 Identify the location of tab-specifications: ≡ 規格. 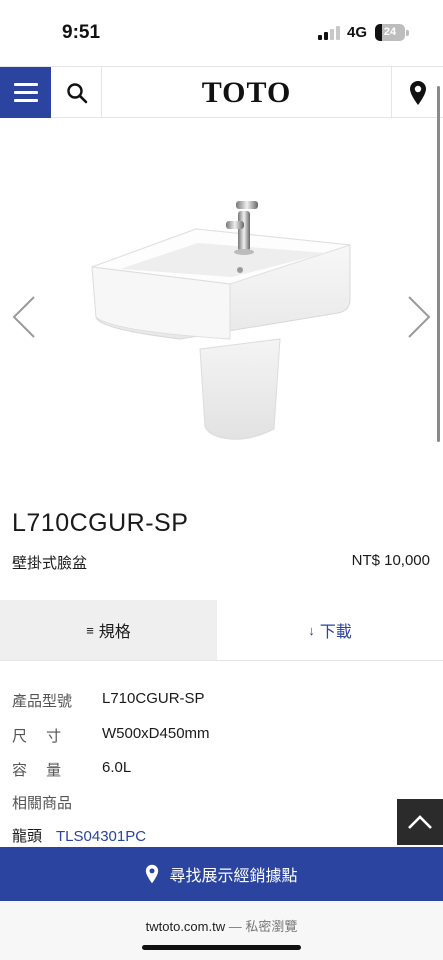
(108, 630).